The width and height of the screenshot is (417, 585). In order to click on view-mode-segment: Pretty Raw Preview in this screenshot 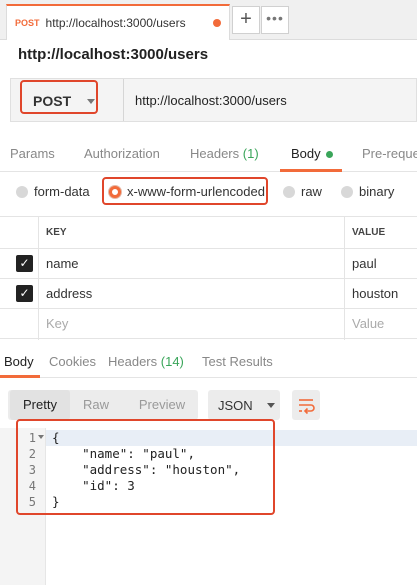, I will do `click(103, 405)`.